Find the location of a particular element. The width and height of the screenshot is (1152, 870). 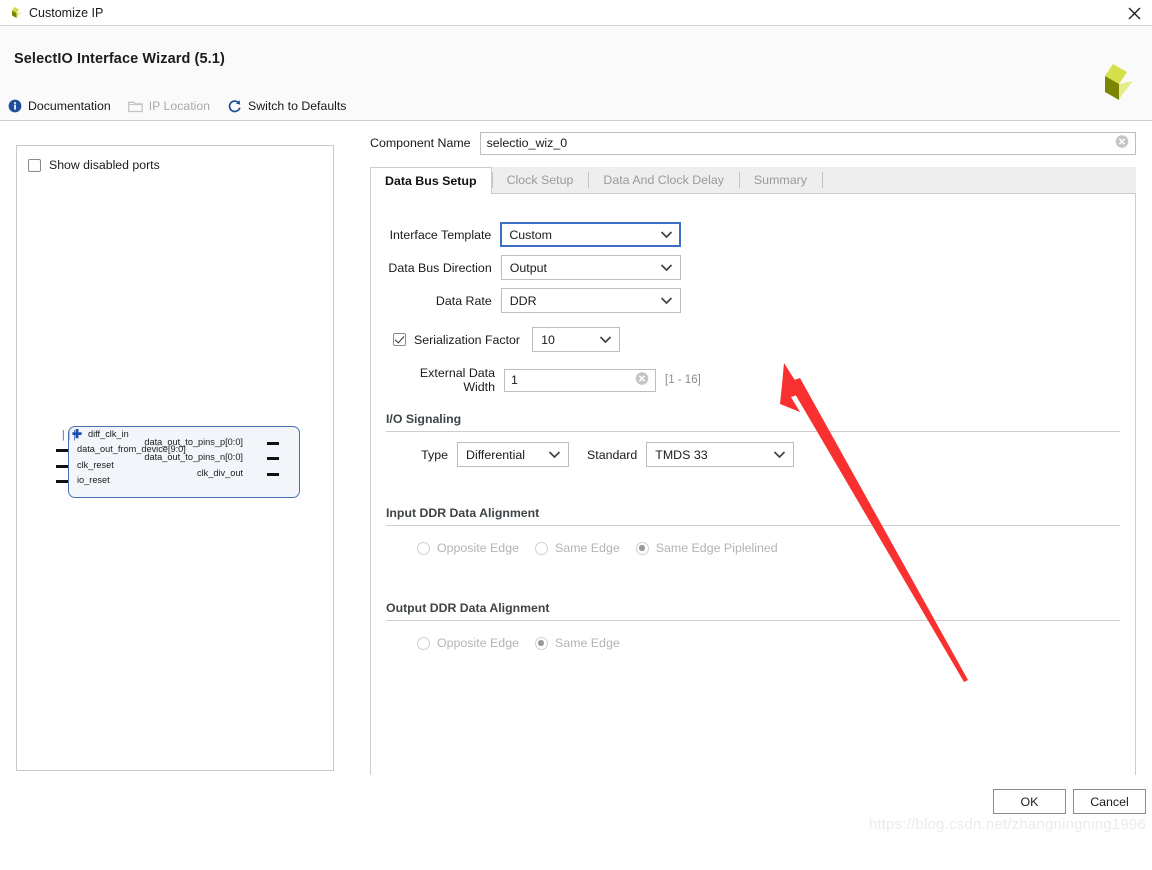

input-ddr-option-same-edge-pipelined: Same Edge Piplelined is located at coordinates (706, 548).